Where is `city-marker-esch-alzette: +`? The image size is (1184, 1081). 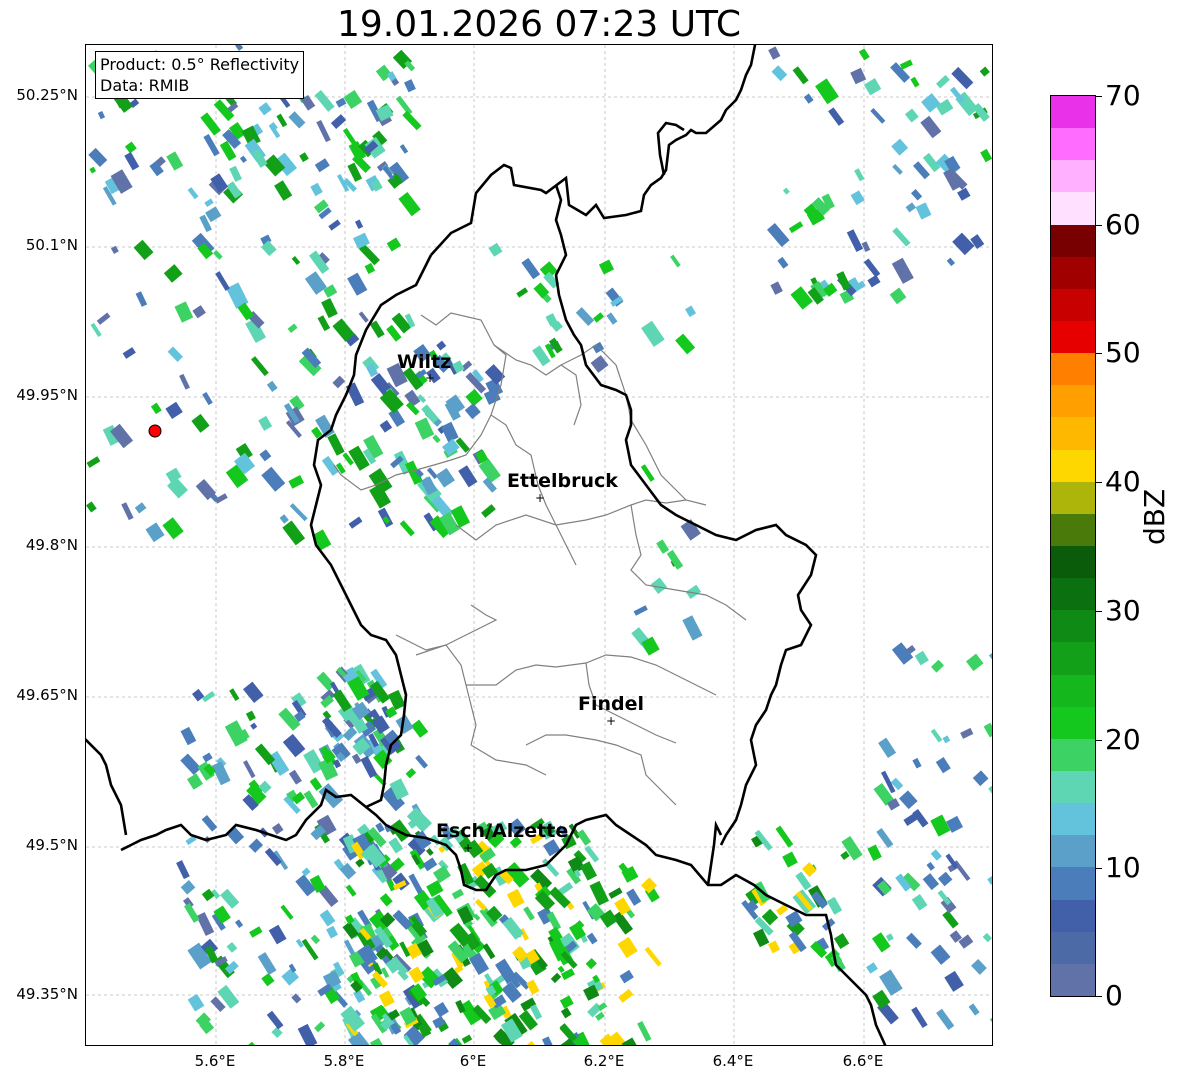 city-marker-esch-alzette: + is located at coordinates (468, 848).